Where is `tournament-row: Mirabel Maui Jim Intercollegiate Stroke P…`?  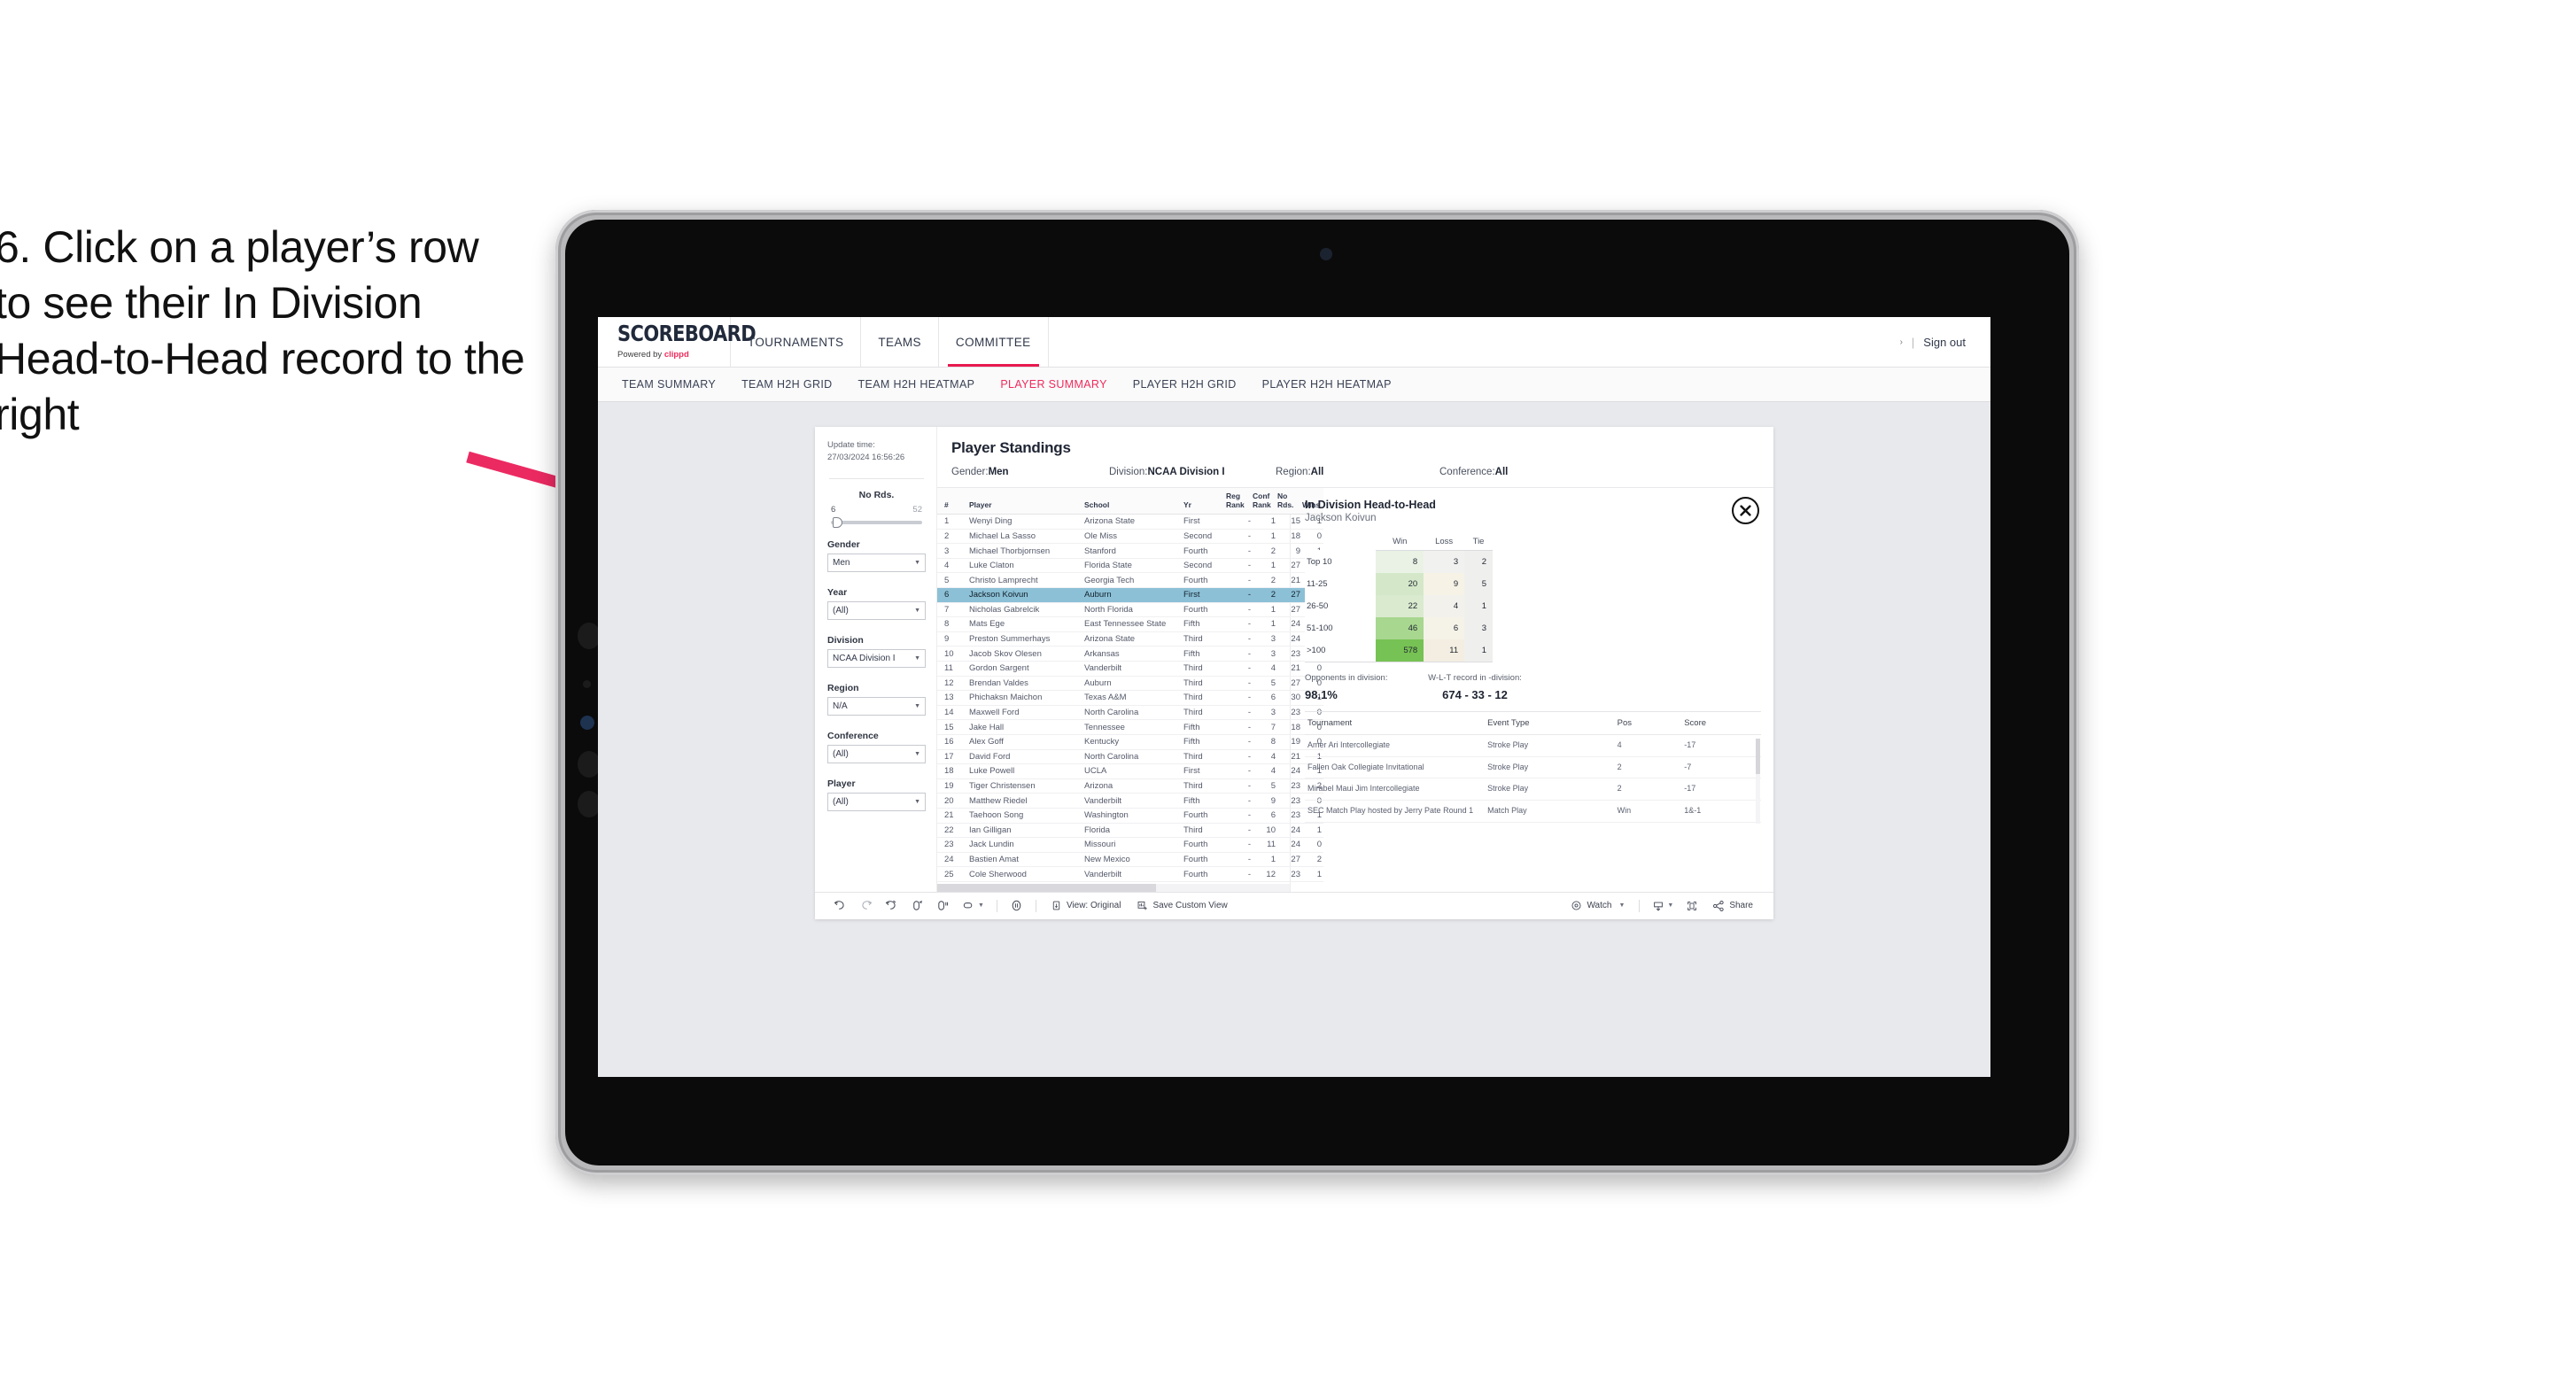 tournament-row: Mirabel Maui Jim Intercollegiate Stroke P… is located at coordinates (1533, 789).